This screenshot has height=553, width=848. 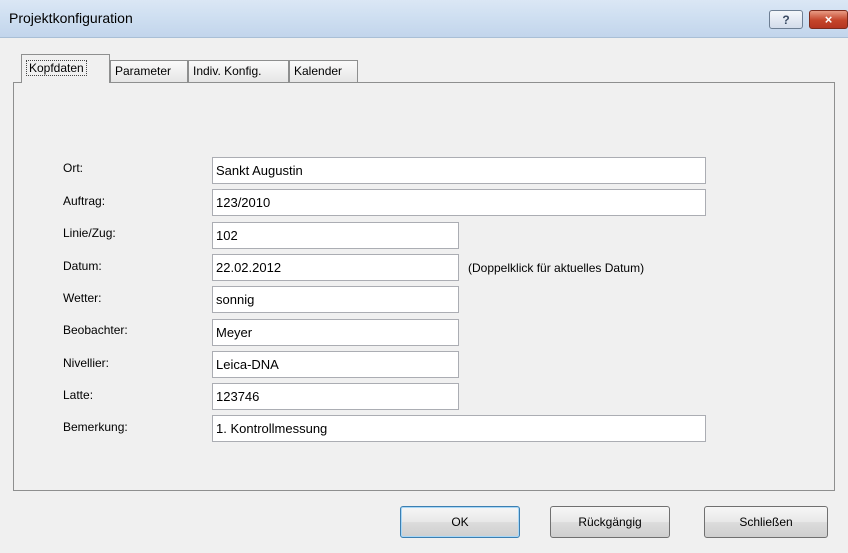 What do you see at coordinates (459, 170) in the screenshot?
I see `ort-field: Sankt Augustin` at bounding box center [459, 170].